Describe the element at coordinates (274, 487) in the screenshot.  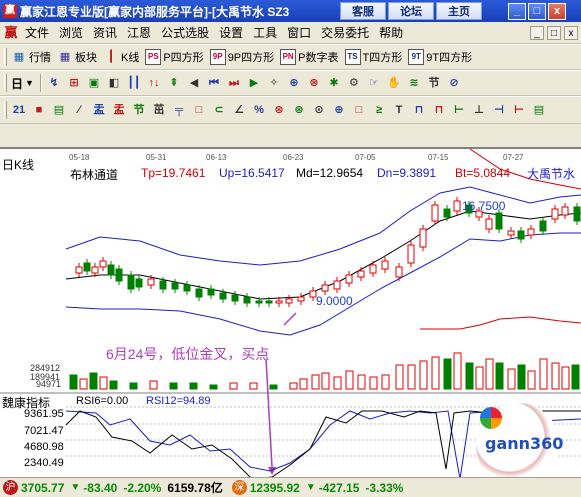
I see `sz-index-value: 12395.92` at that location.